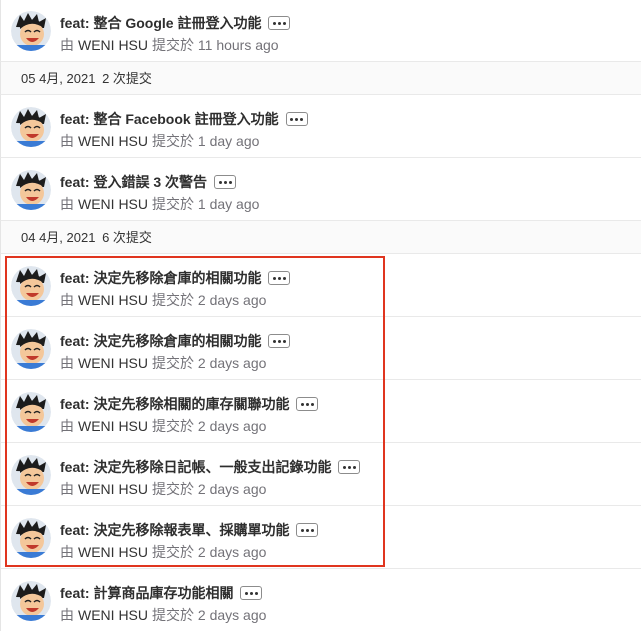 This screenshot has height=631, width=641. I want to click on day-date: 04 4月, 2021, so click(58, 237).